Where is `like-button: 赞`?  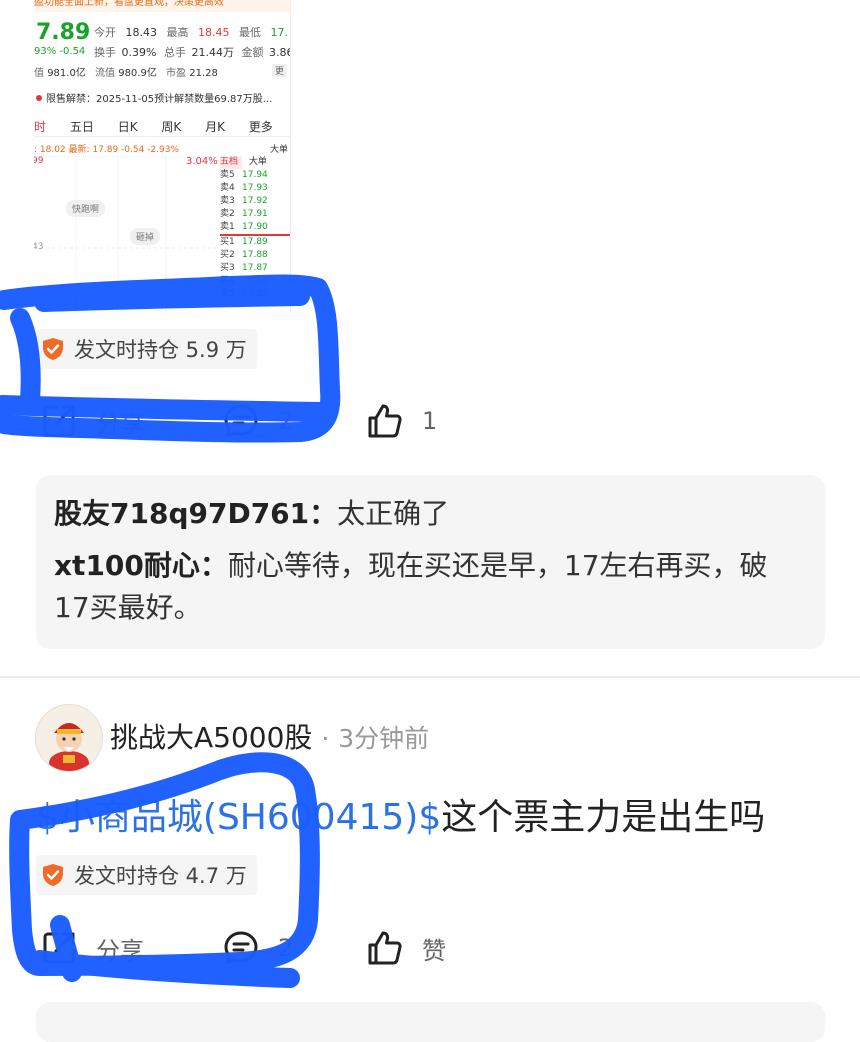
like-button: 赞 is located at coordinates (406, 948).